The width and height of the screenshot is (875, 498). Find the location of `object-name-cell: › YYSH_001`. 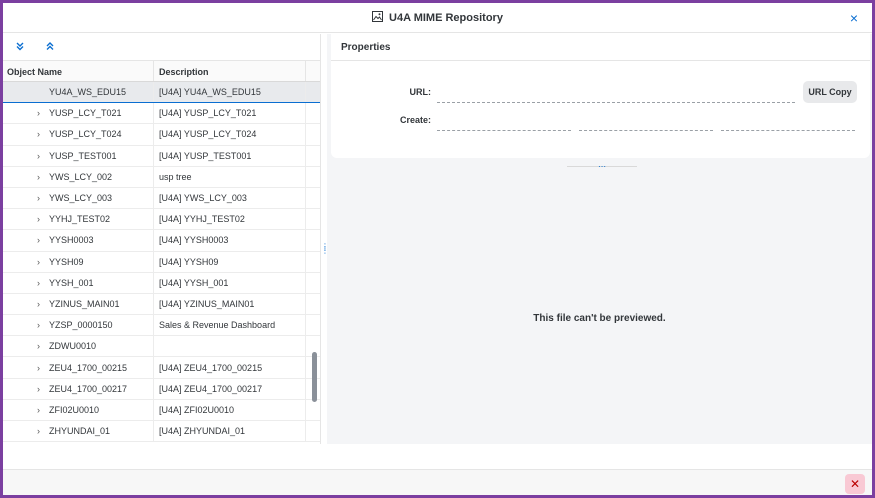

object-name-cell: › YYSH_001 is located at coordinates (78, 282).